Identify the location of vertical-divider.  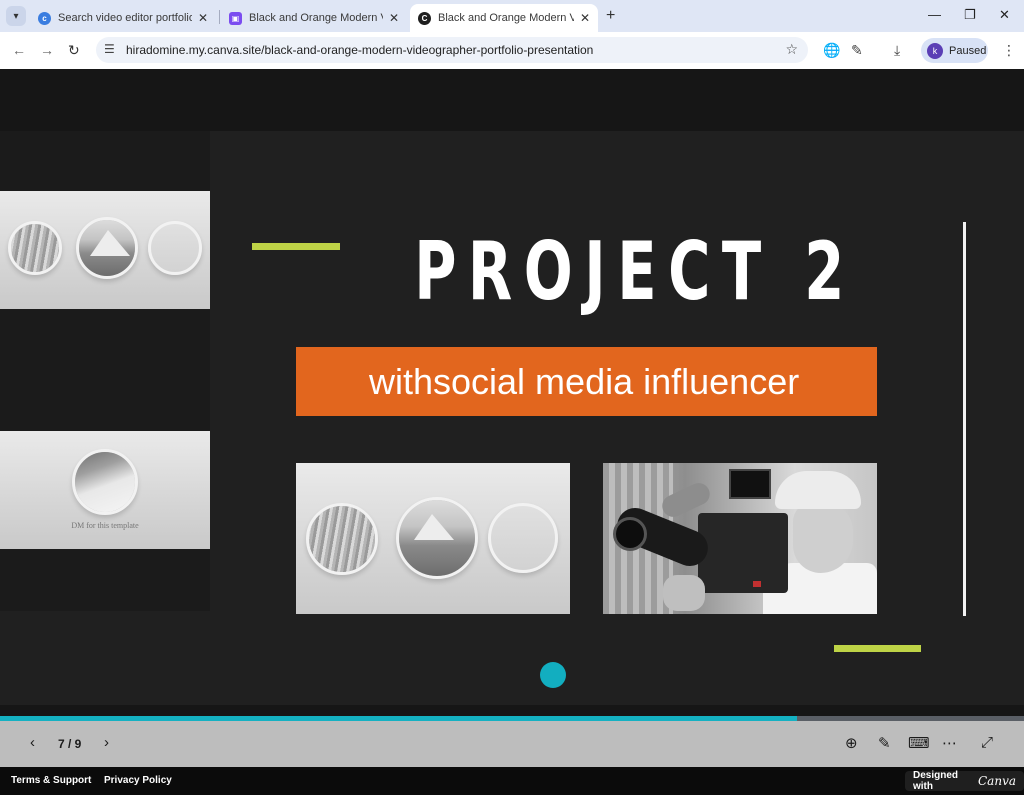
(964, 419).